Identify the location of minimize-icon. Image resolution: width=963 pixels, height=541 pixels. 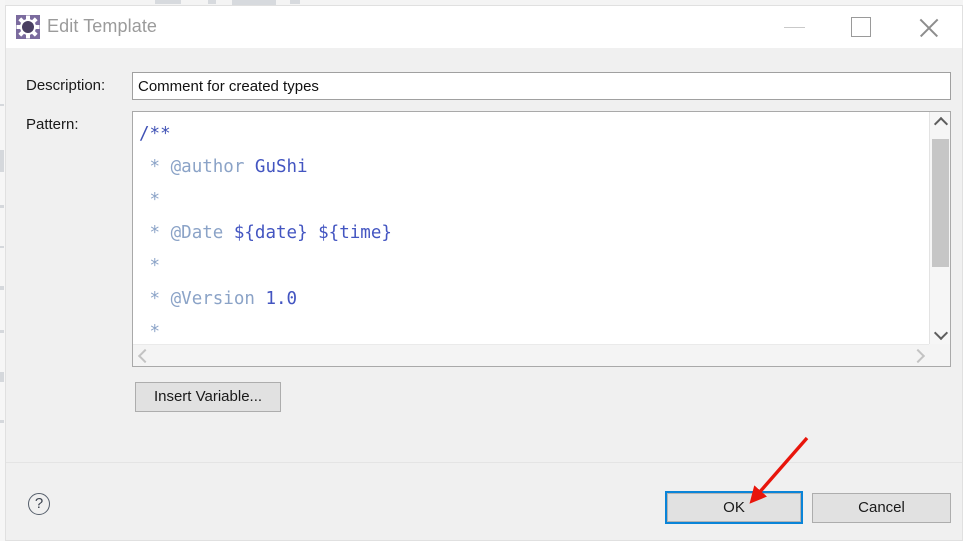
(794, 27).